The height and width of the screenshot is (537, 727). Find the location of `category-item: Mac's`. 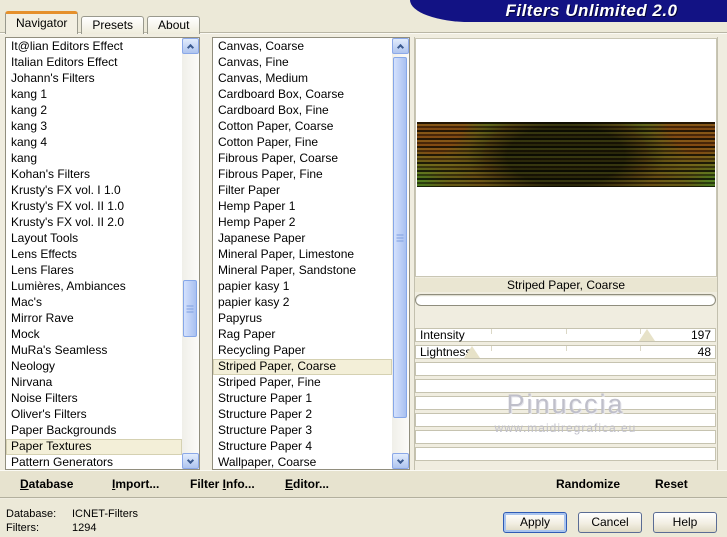

category-item: Mac's is located at coordinates (94, 303).